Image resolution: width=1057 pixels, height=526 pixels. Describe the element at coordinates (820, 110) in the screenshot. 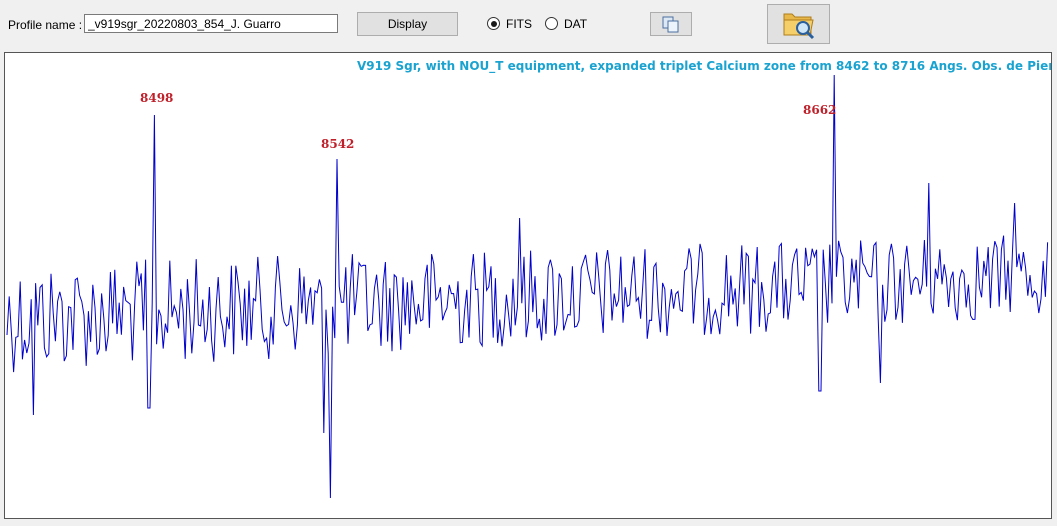

I see `peak-label-8662: 8662` at that location.